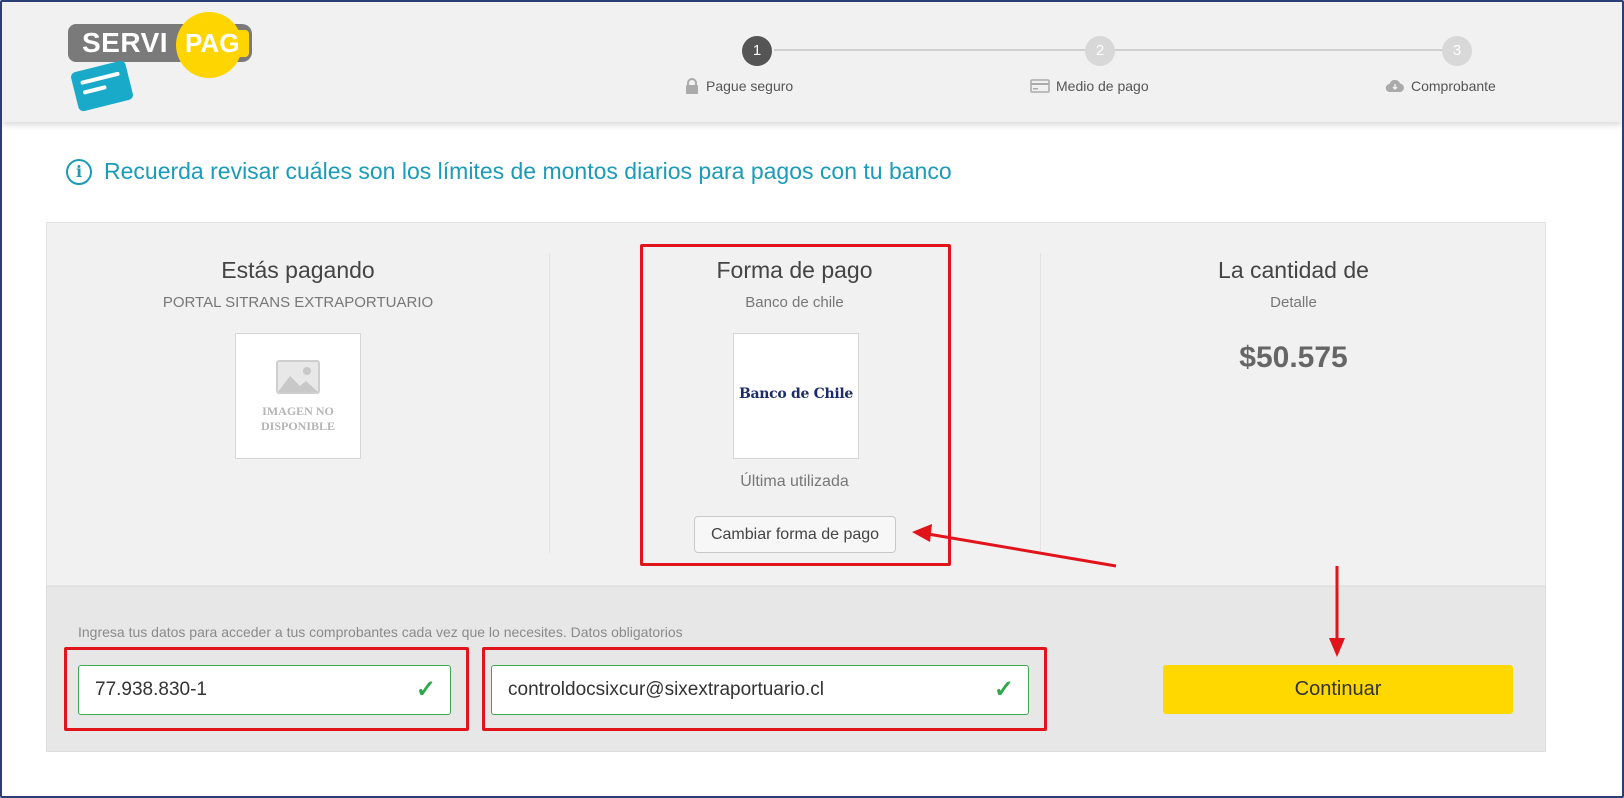 This screenshot has width=1624, height=798. Describe the element at coordinates (794, 302) in the screenshot. I see `bank-name: Banco de chile` at that location.